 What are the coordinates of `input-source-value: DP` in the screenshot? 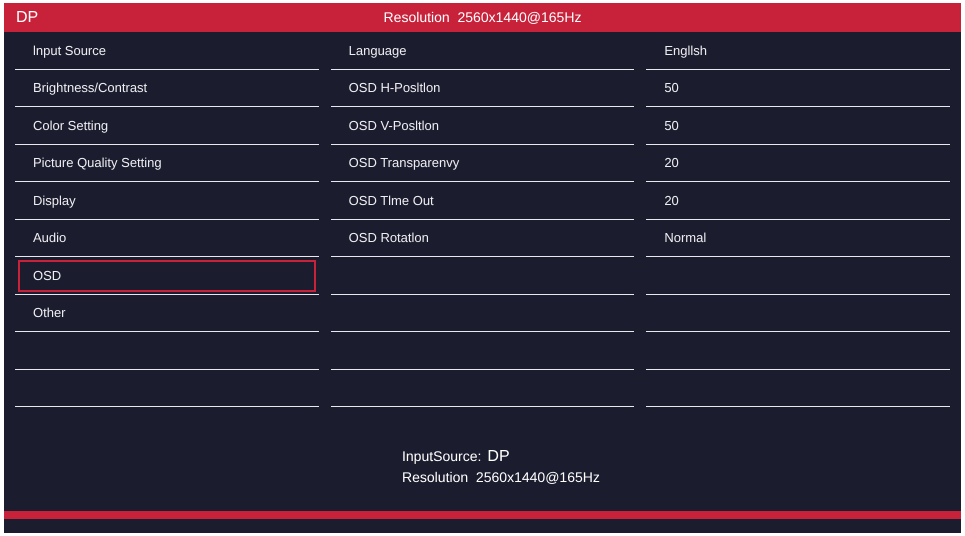 It's located at (498, 456).